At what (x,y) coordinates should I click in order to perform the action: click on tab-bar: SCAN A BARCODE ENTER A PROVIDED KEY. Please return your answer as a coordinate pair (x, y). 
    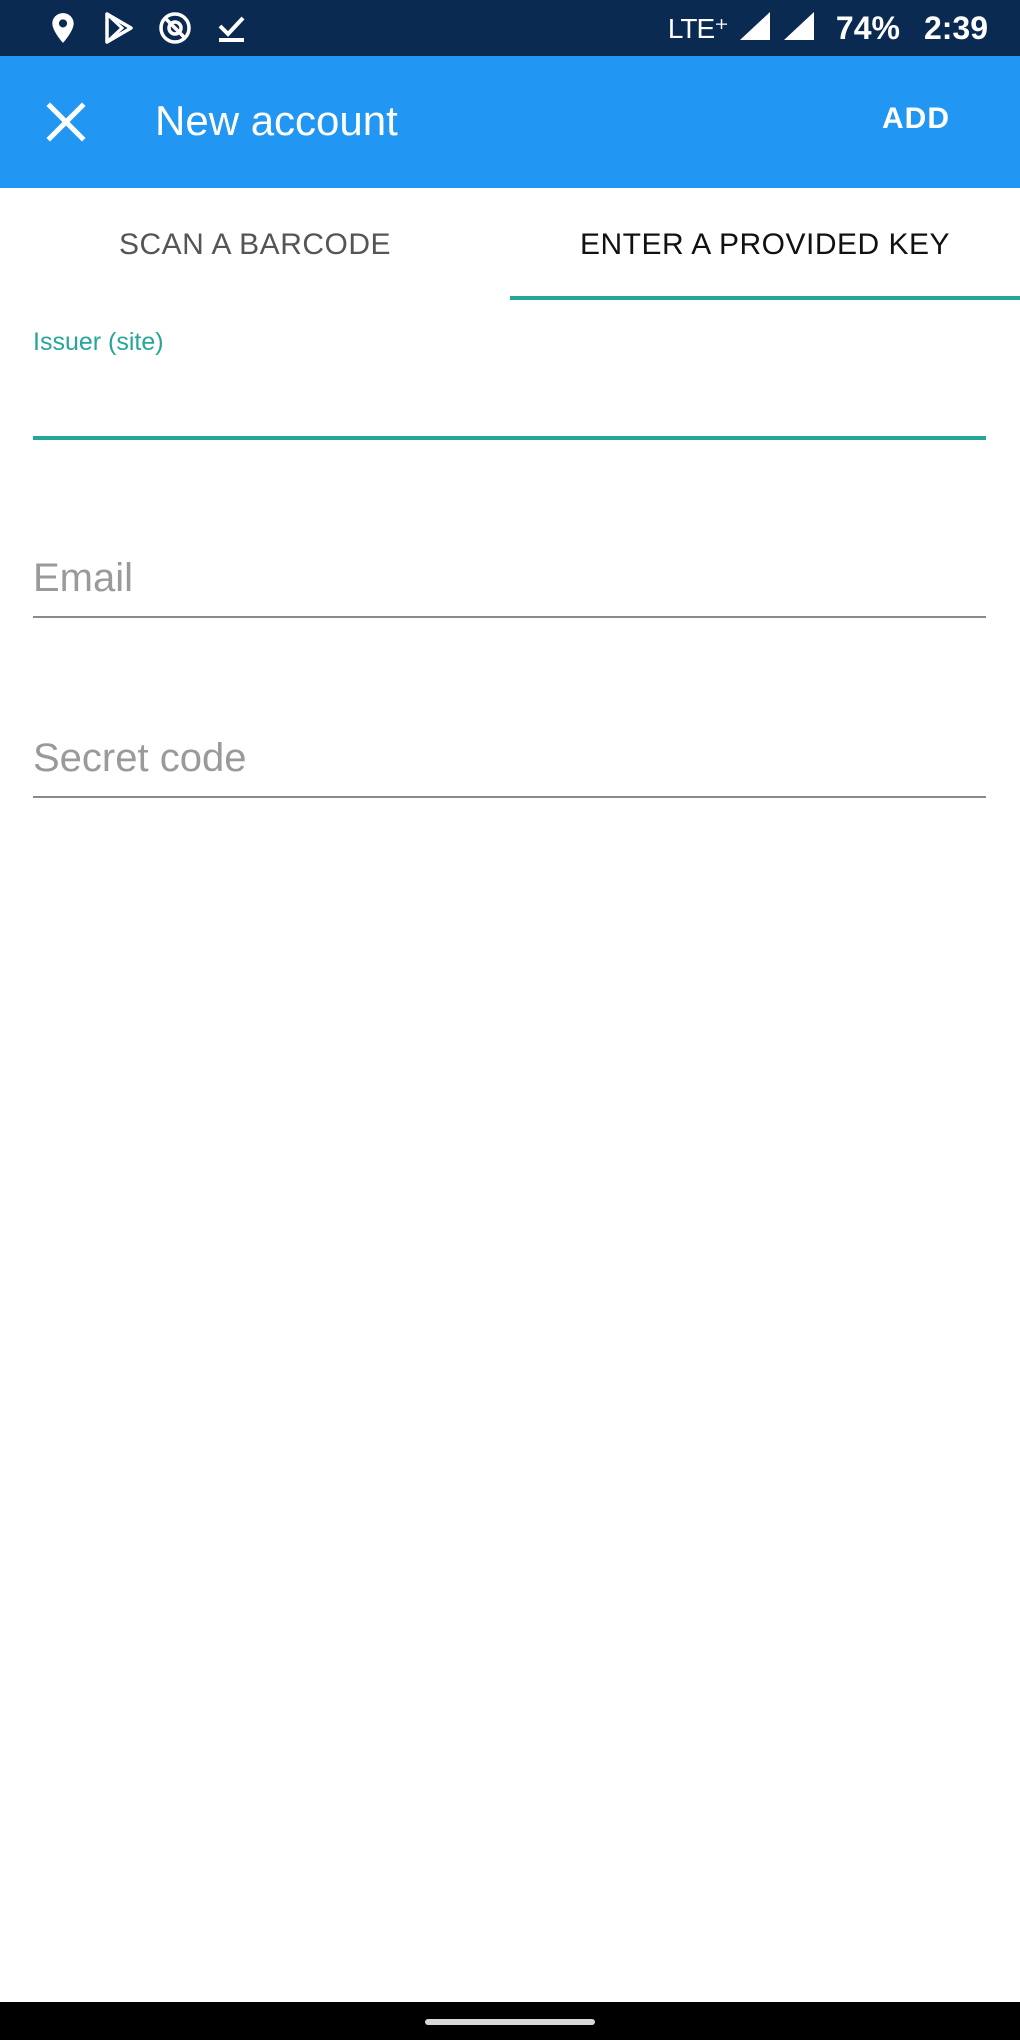
    Looking at the image, I should click on (510, 245).